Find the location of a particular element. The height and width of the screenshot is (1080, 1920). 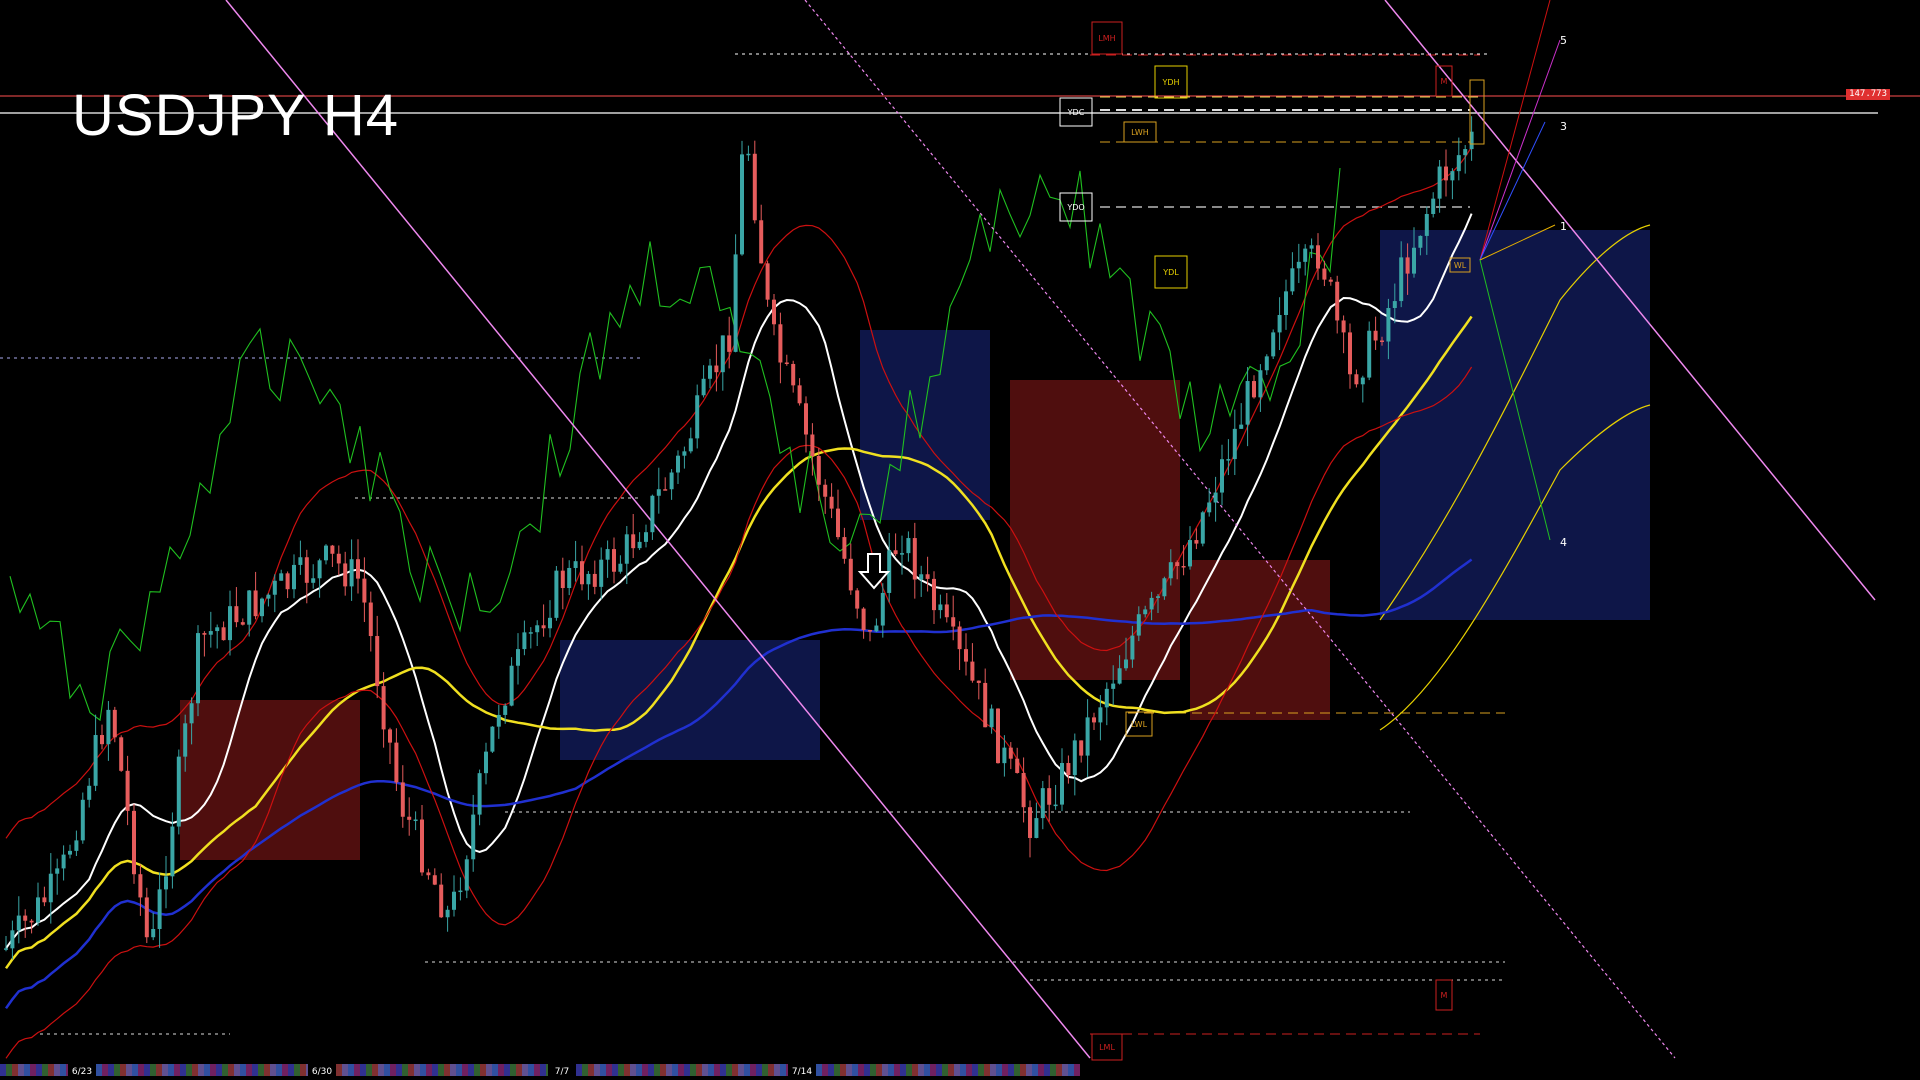

lwl-label: LWL is located at coordinates (1139, 724).